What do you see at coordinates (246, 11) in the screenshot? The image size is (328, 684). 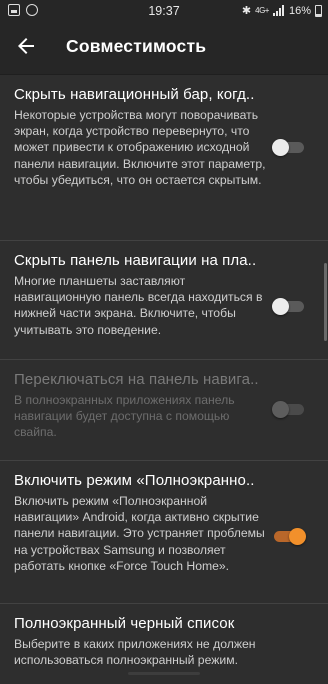 I see `bluetooth-icon: ✱` at bounding box center [246, 11].